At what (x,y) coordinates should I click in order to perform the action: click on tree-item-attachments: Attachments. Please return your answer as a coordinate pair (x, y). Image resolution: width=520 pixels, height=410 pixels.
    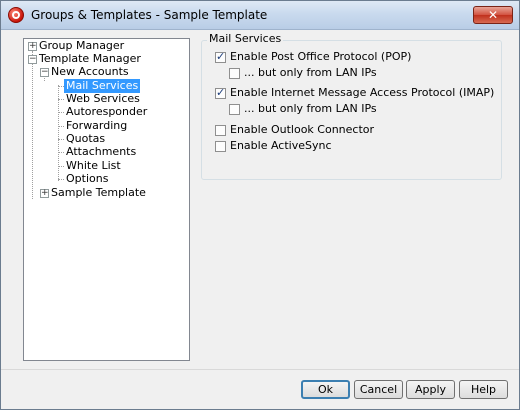
    Looking at the image, I should click on (101, 152).